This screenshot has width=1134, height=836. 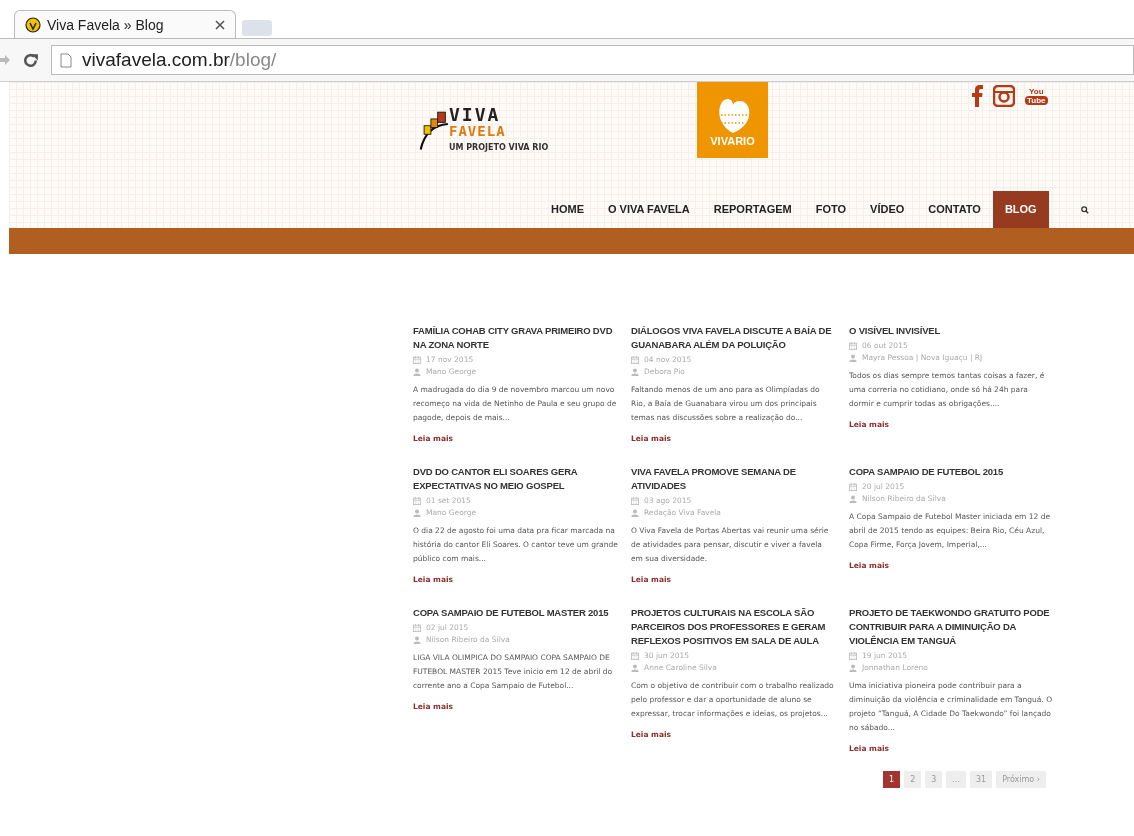 I want to click on post-title: COPA SAMPAIO DE FUTEBOL 2015, so click(x=926, y=472).